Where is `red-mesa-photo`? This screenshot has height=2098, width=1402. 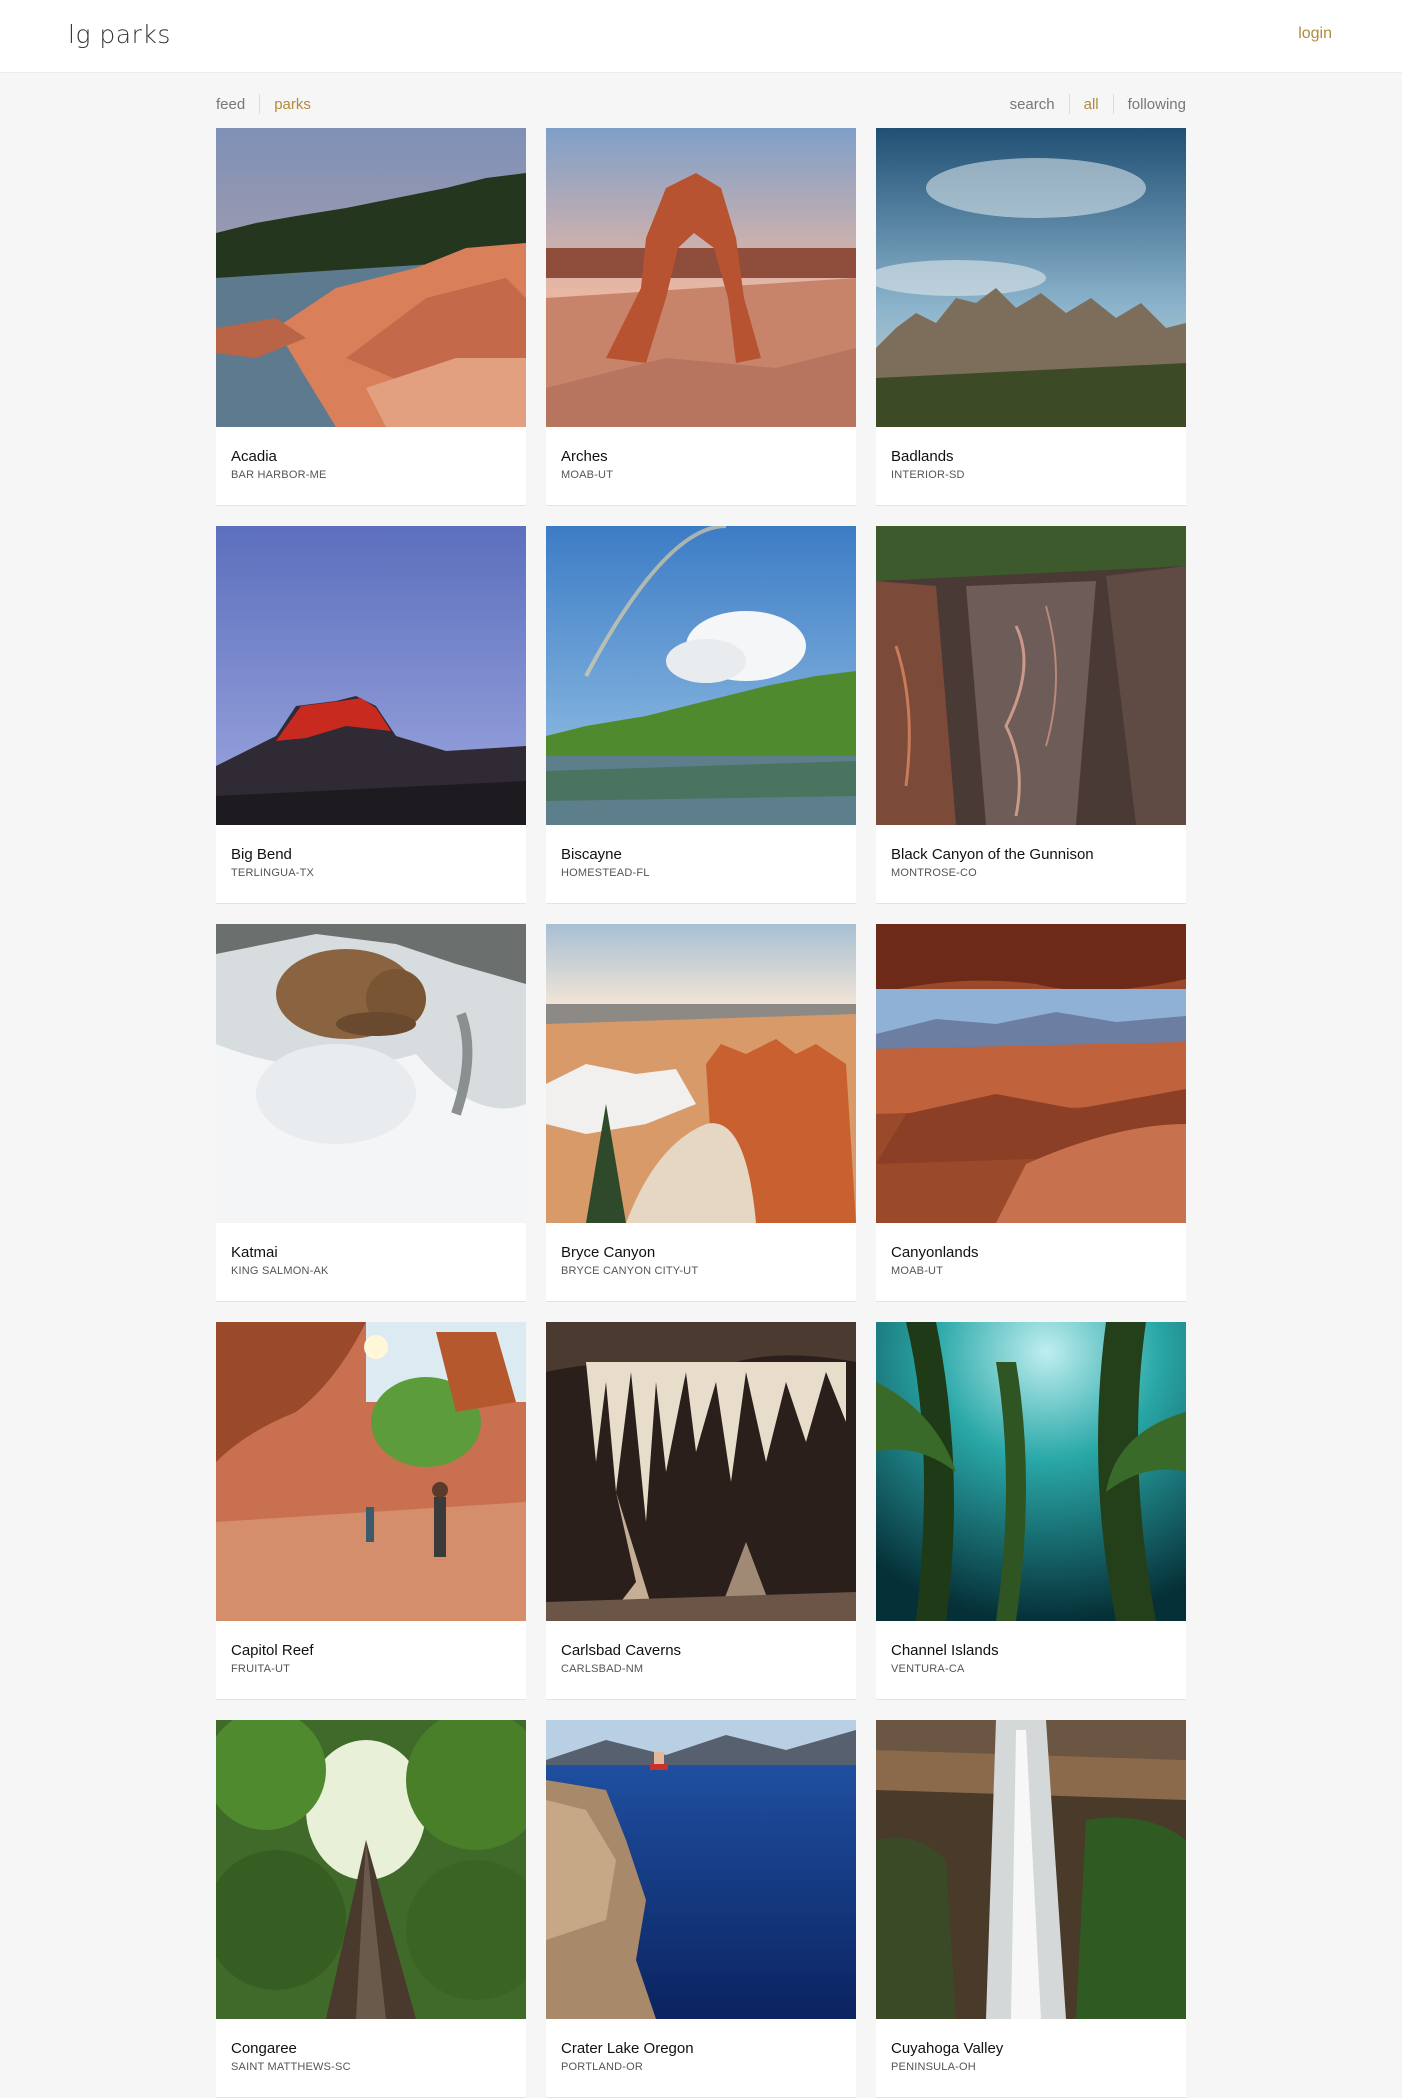 red-mesa-photo is located at coordinates (371, 675).